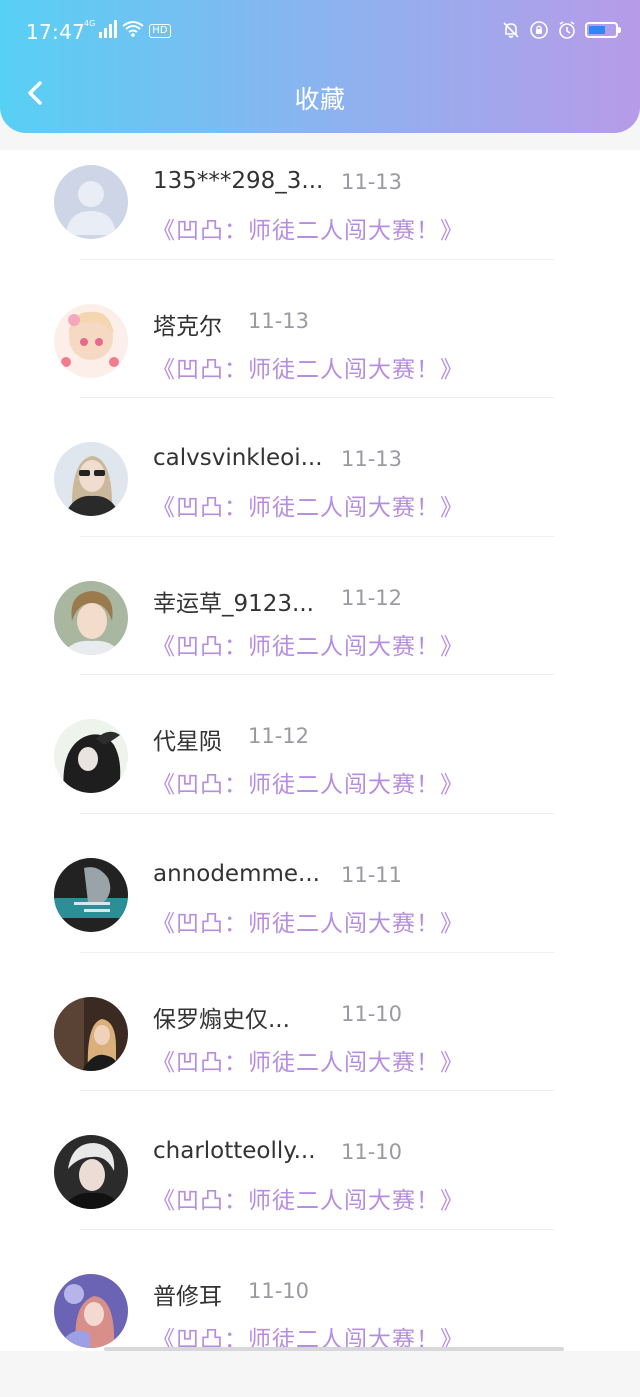  Describe the element at coordinates (603, 30) in the screenshot. I see `battery-icon` at that location.